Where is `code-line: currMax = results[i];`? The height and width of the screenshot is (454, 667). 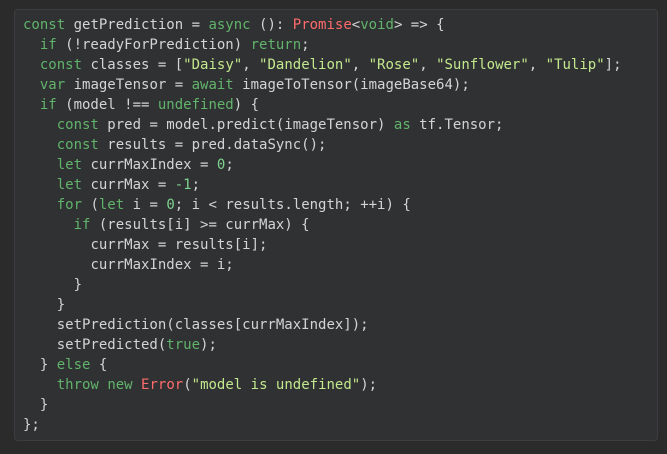
code-line: currMax = results[i]; is located at coordinates (322, 245).